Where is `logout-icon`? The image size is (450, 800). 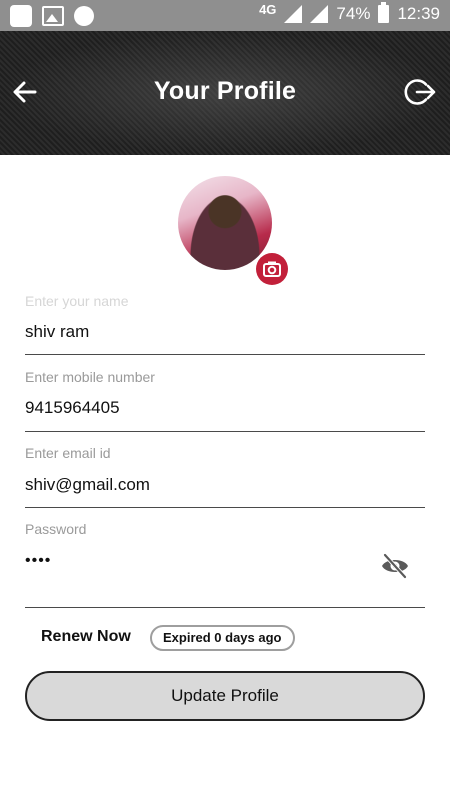 logout-icon is located at coordinates (420, 92).